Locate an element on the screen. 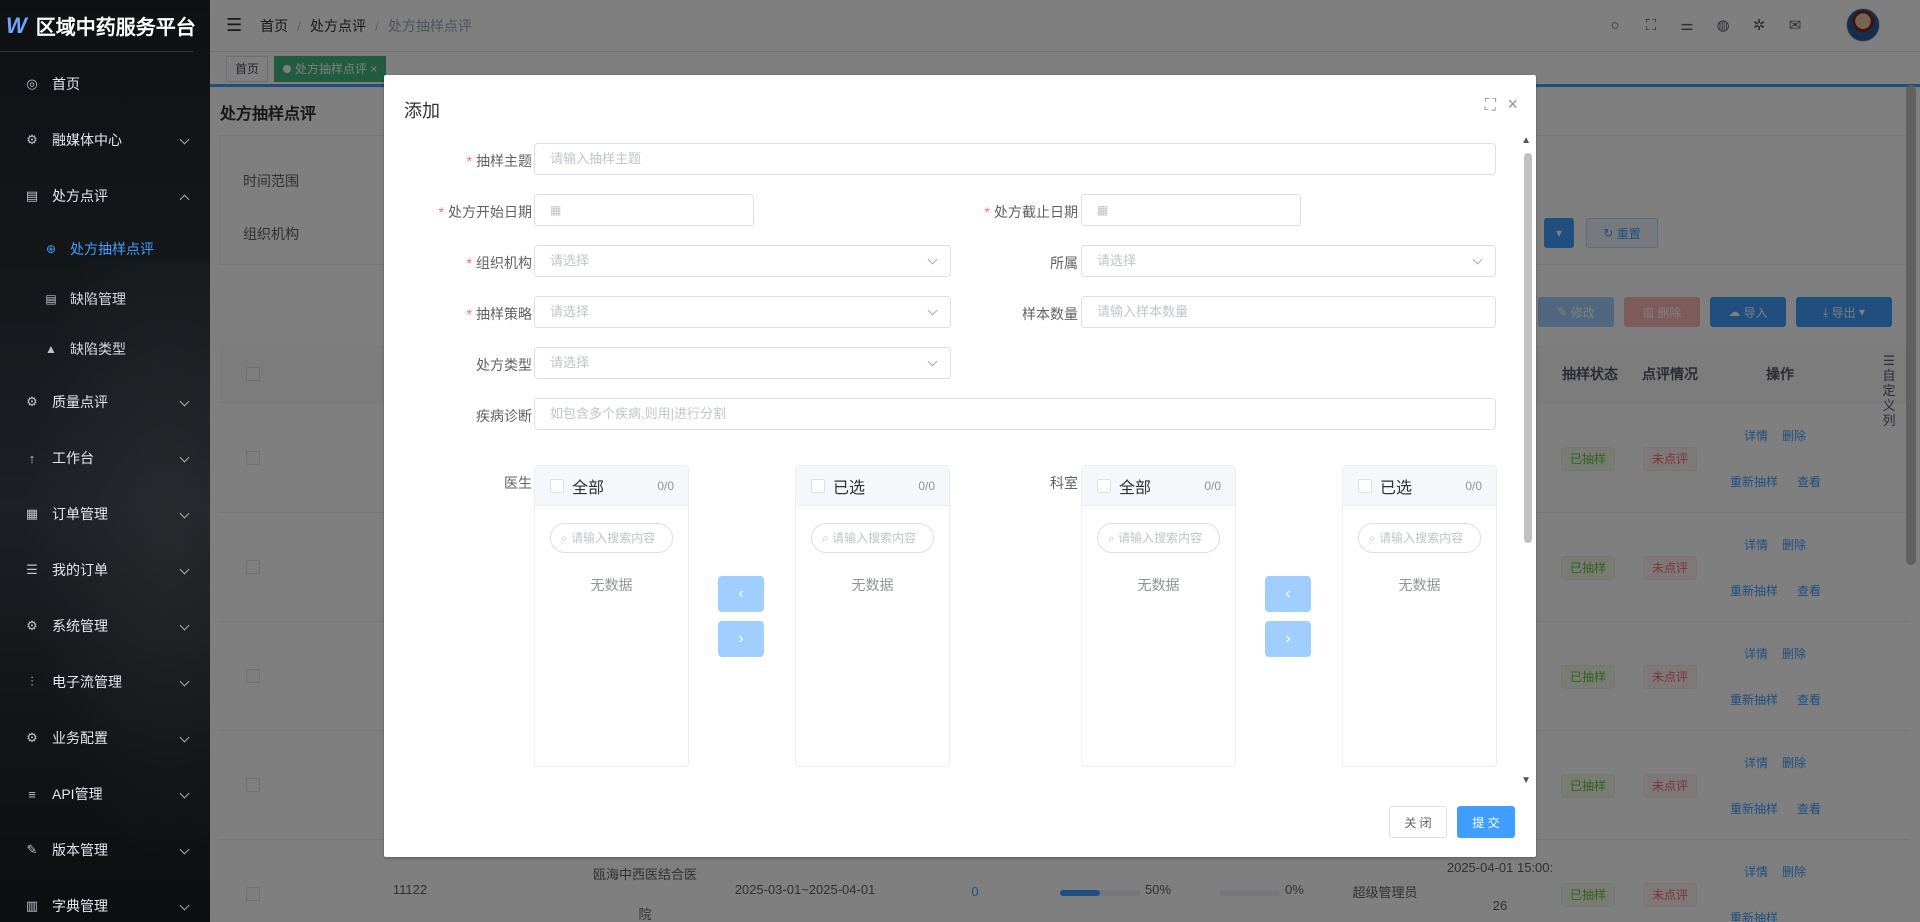 The width and height of the screenshot is (1920, 922). dialog-scrollbar is located at coordinates (1528, 348).